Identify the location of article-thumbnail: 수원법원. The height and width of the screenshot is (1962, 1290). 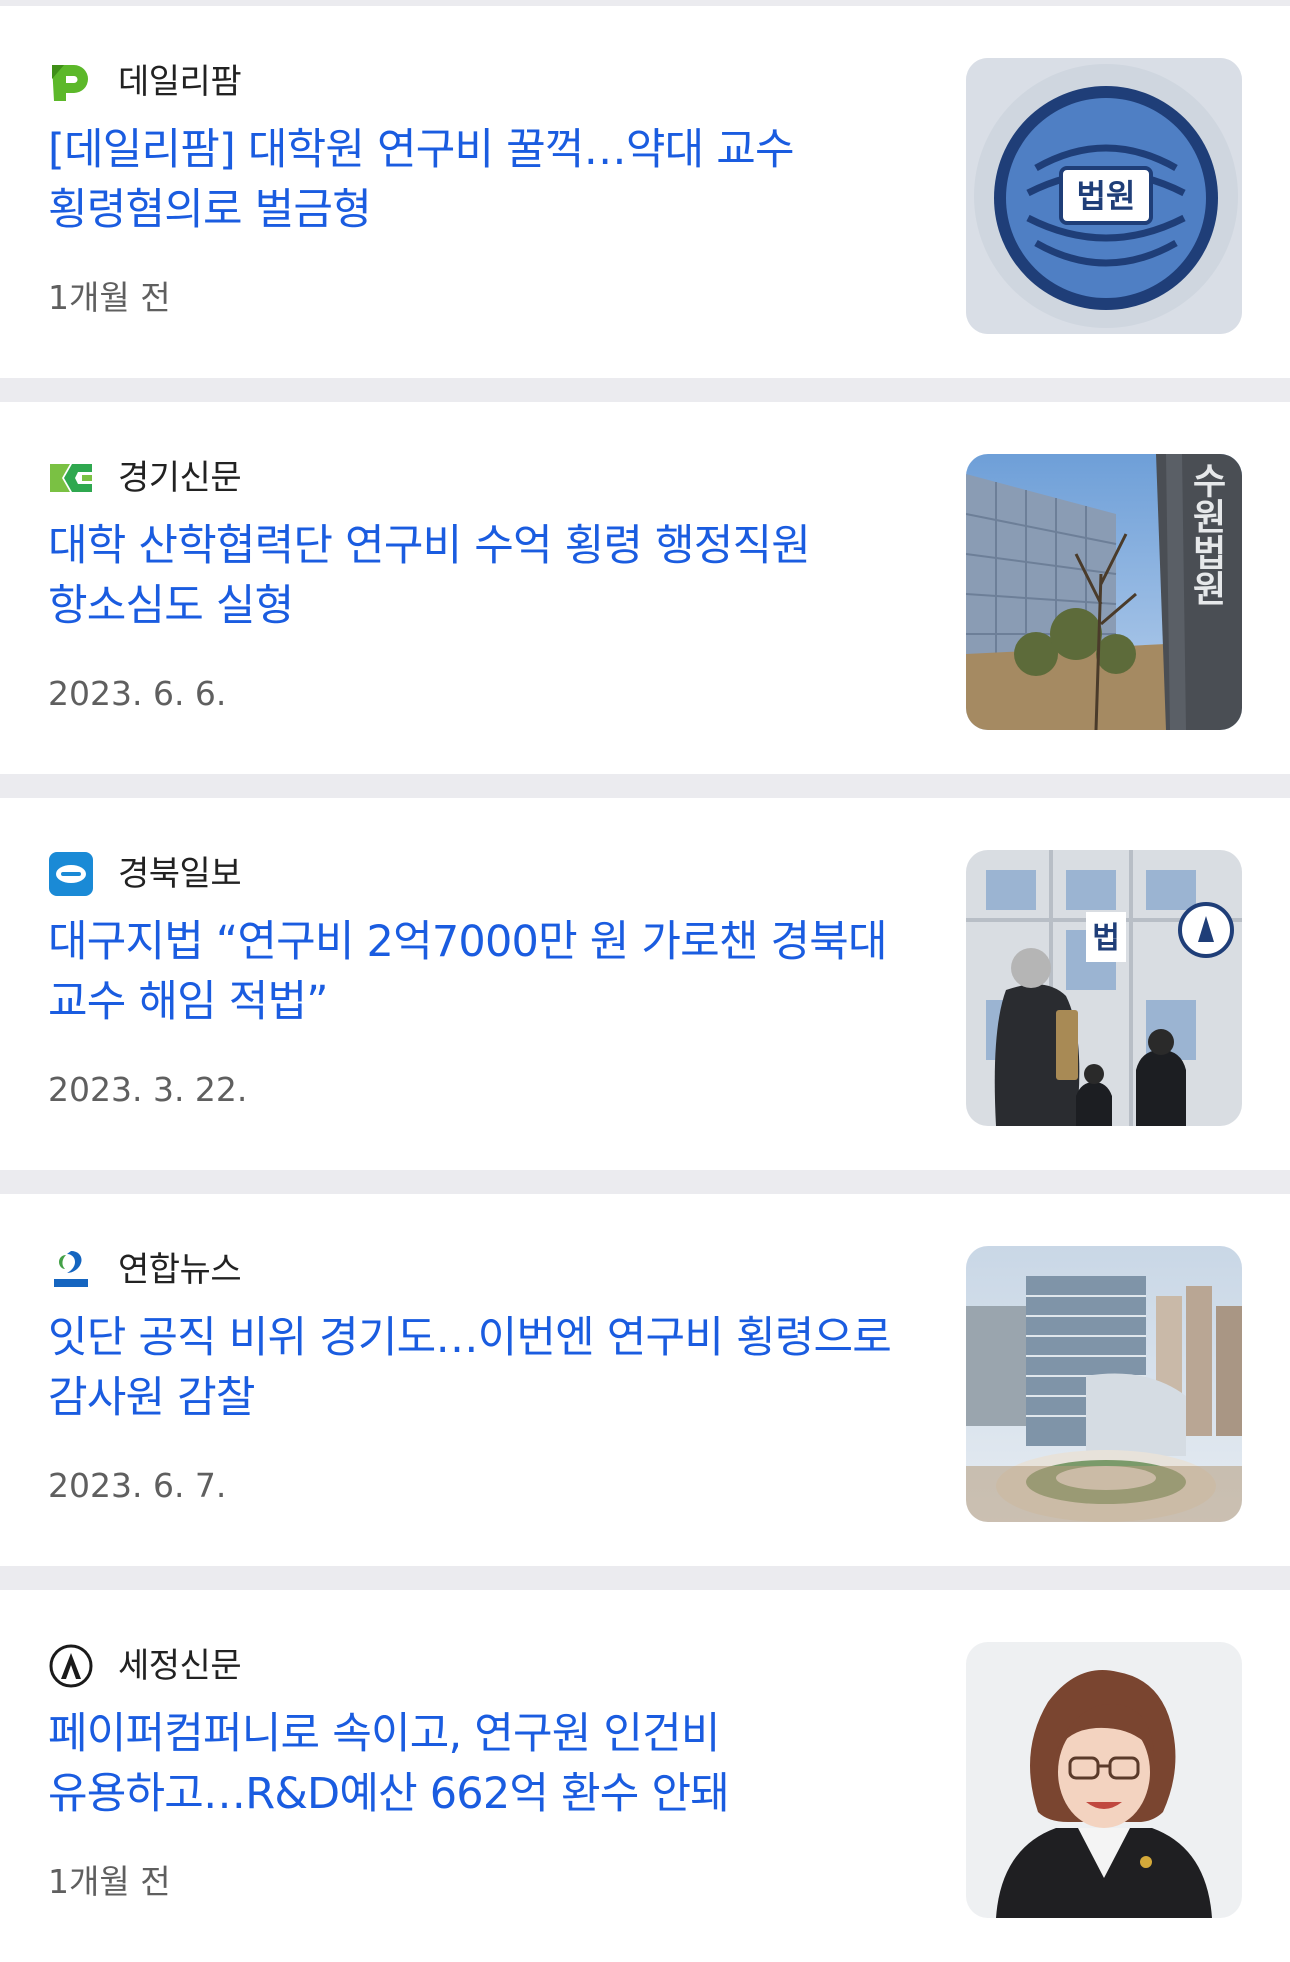
(1104, 592).